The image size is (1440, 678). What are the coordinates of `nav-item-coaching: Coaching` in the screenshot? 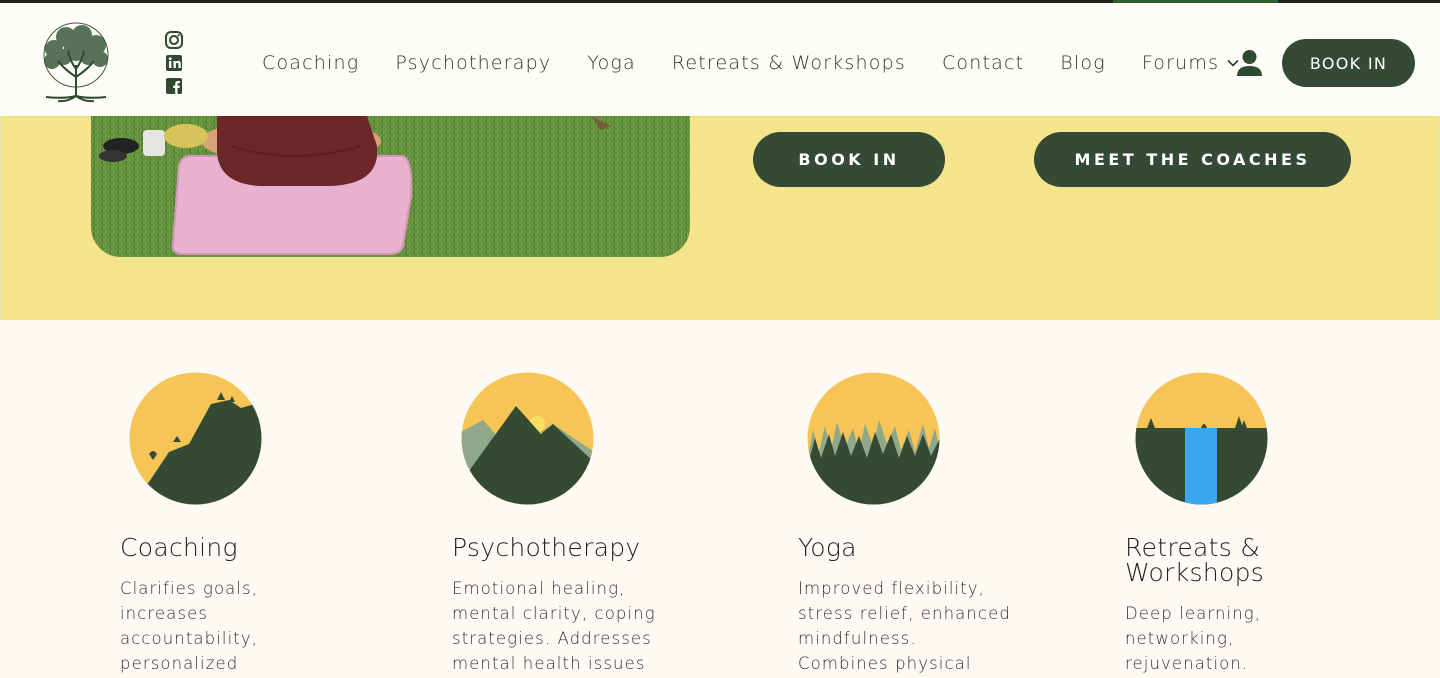 It's located at (310, 63).